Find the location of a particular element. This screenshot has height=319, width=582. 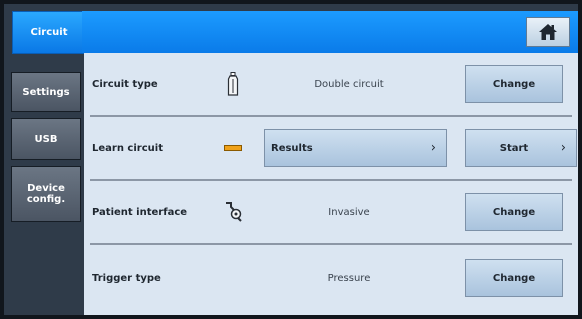

trigger-type-change-button: Change is located at coordinates (514, 278).